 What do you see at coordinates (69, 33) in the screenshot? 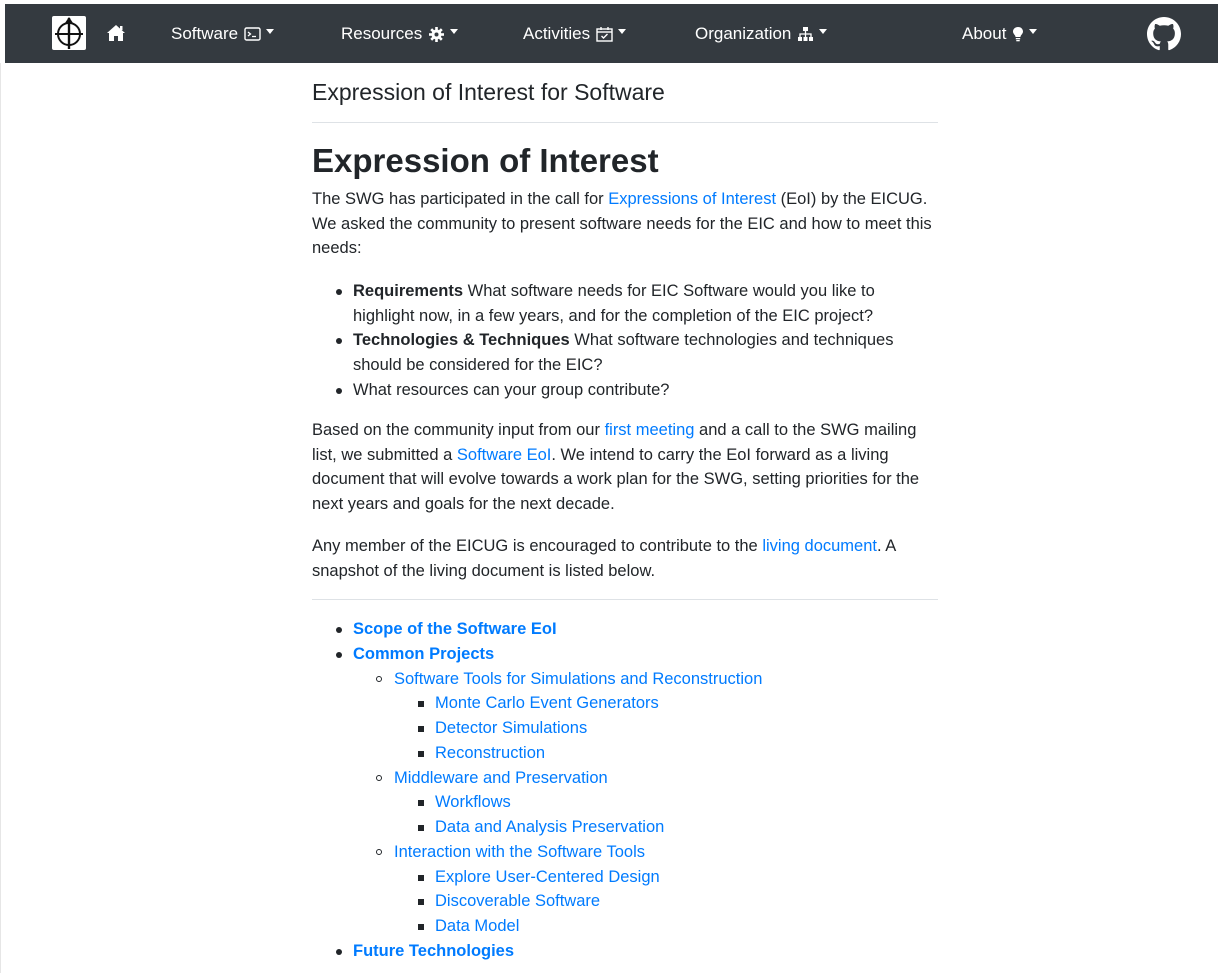
I see `site-logo` at bounding box center [69, 33].